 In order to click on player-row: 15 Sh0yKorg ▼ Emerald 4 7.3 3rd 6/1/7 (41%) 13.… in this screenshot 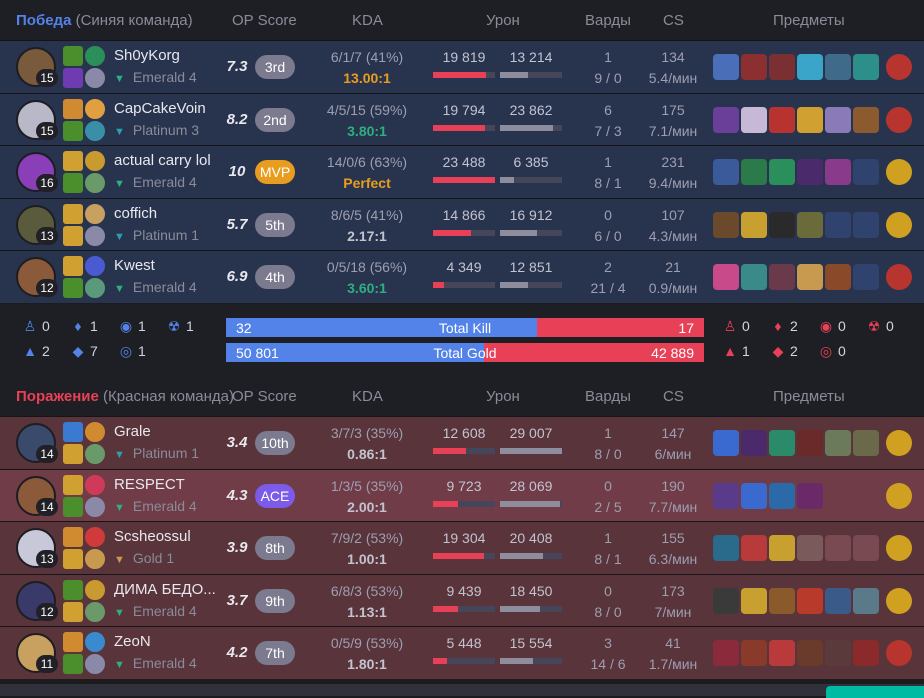, I will do `click(462, 66)`.